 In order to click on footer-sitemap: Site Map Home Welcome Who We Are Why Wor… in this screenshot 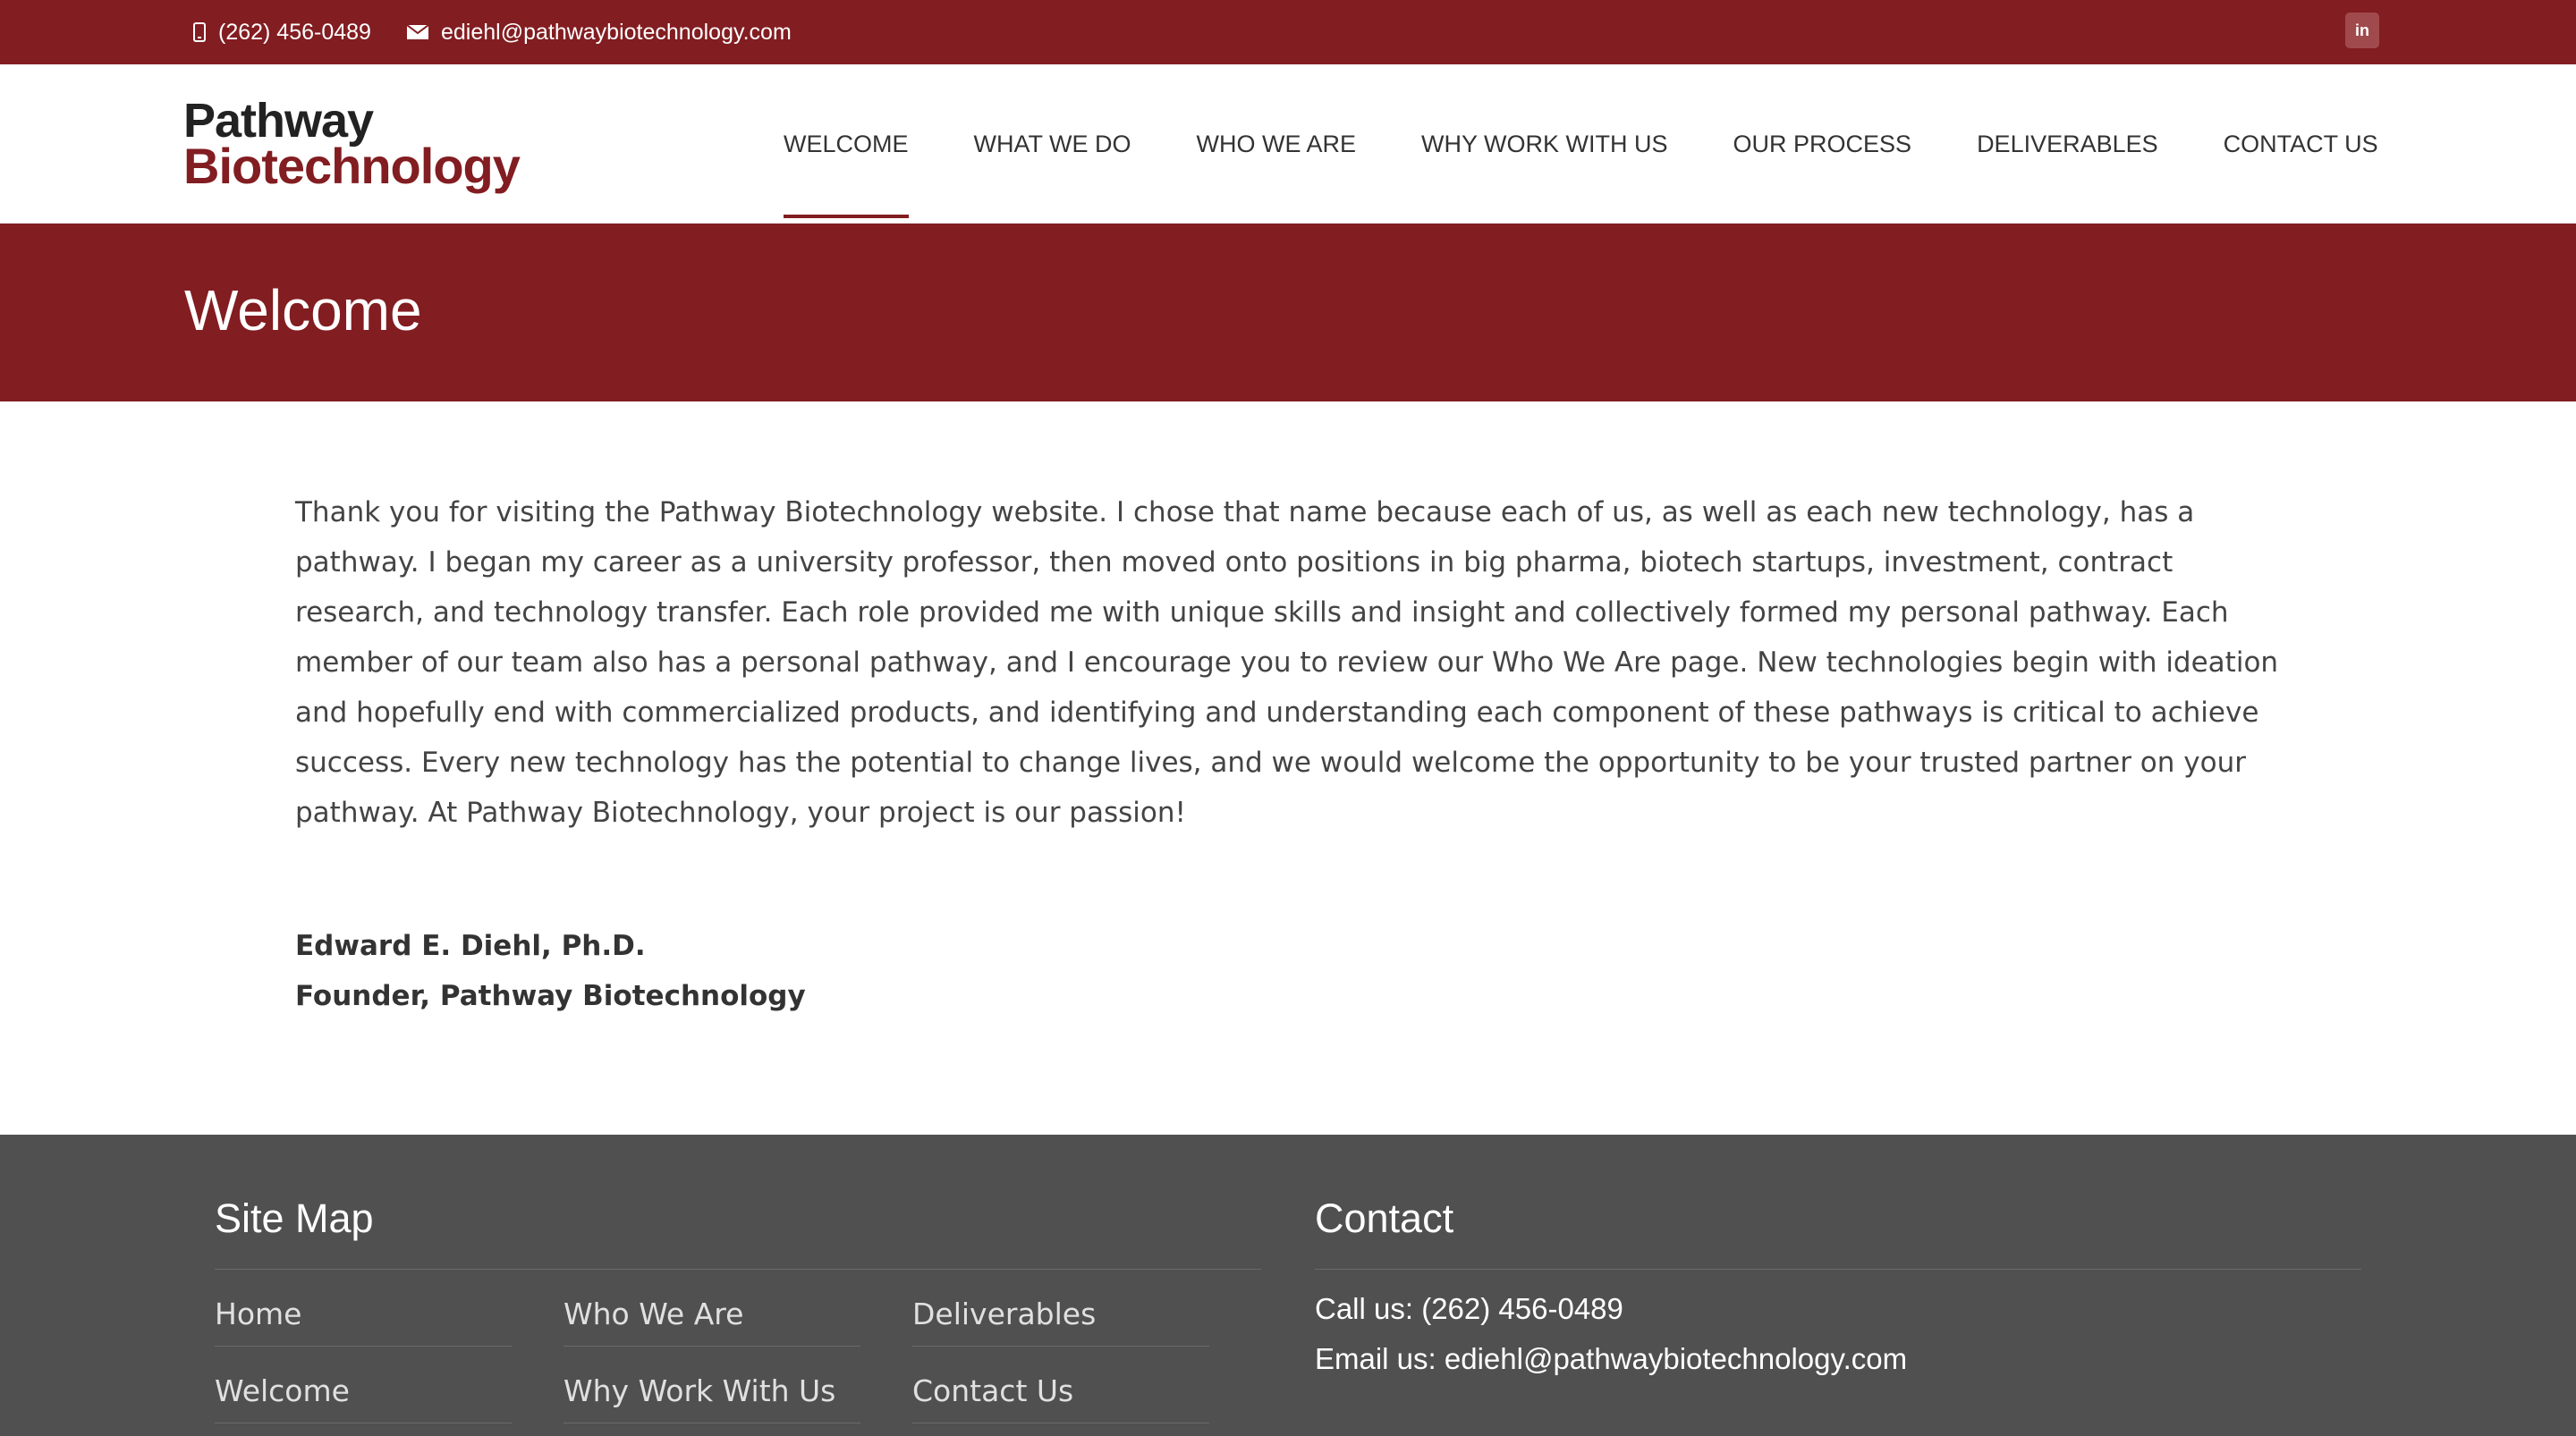, I will do `click(738, 1309)`.